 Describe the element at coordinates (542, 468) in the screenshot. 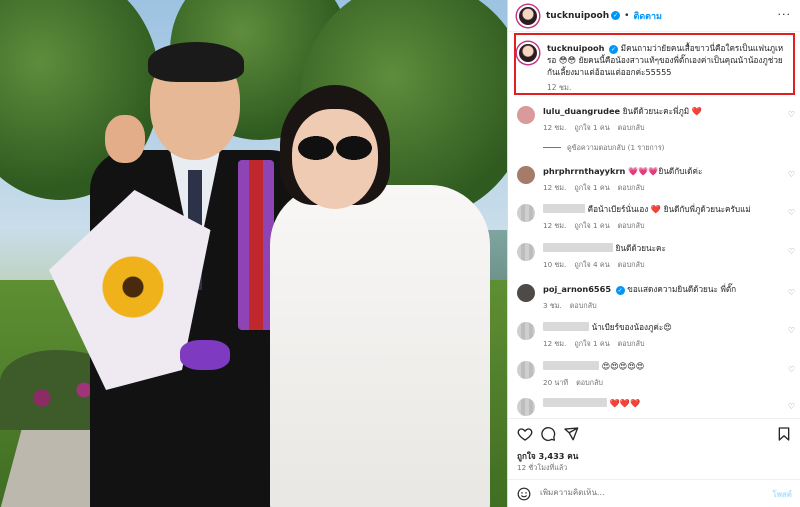

I see `post-date: 12 ชั่วโมงที่แล้ว` at that location.